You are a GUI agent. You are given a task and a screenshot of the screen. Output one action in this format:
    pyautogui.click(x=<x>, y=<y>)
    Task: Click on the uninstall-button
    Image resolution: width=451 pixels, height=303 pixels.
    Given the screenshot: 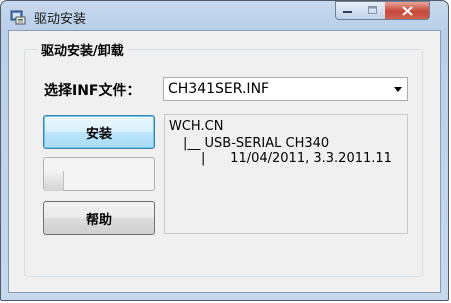 What is the action you would take?
    pyautogui.click(x=99, y=174)
    